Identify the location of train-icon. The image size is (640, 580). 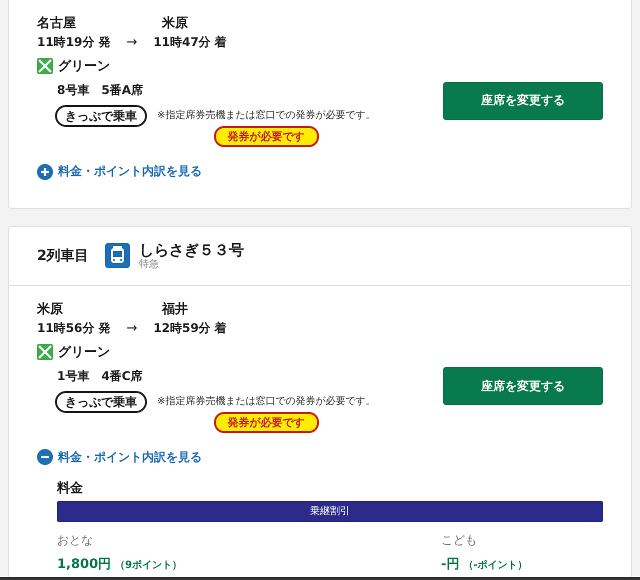
(117, 255).